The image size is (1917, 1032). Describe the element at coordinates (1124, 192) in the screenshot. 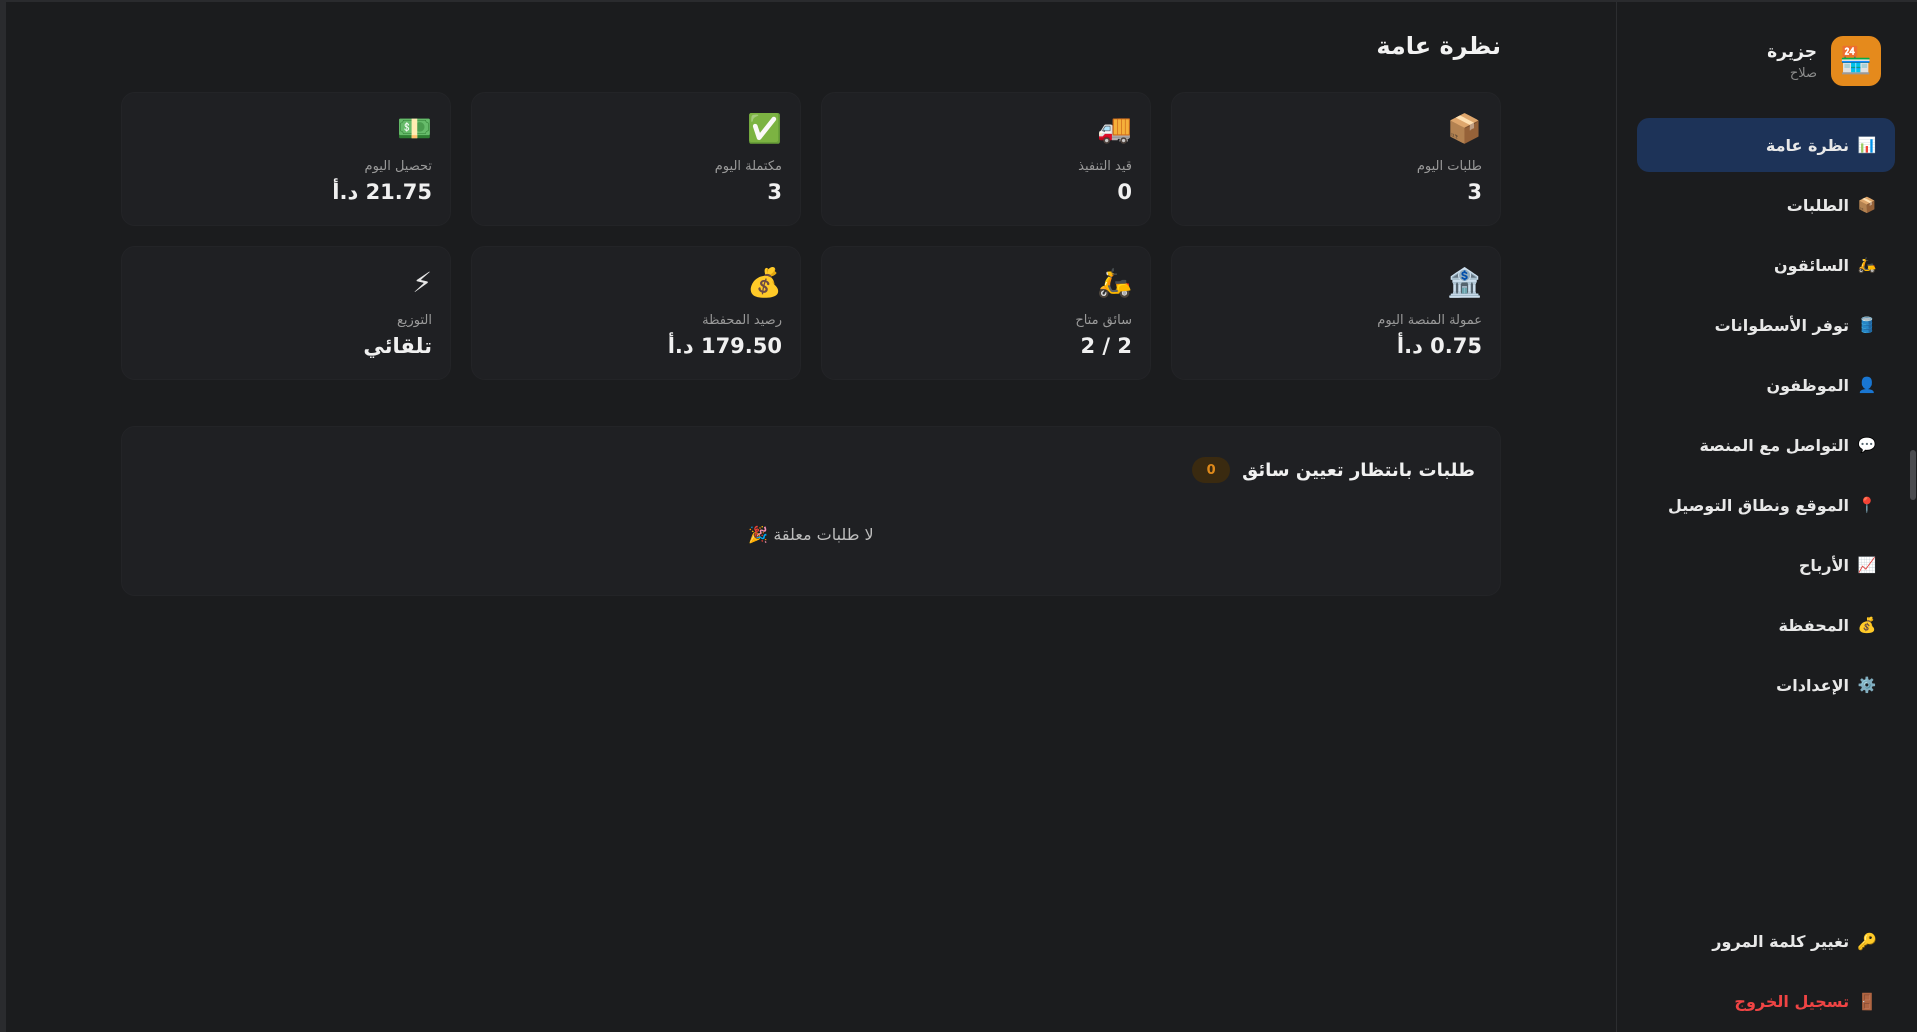

I see `stat-value: 0` at that location.